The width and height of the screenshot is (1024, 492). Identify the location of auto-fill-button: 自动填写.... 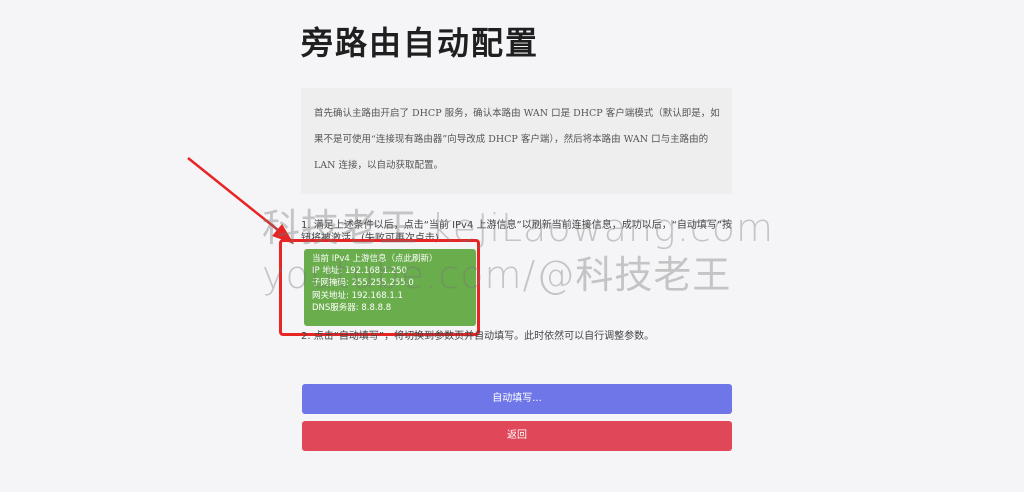
(517, 399).